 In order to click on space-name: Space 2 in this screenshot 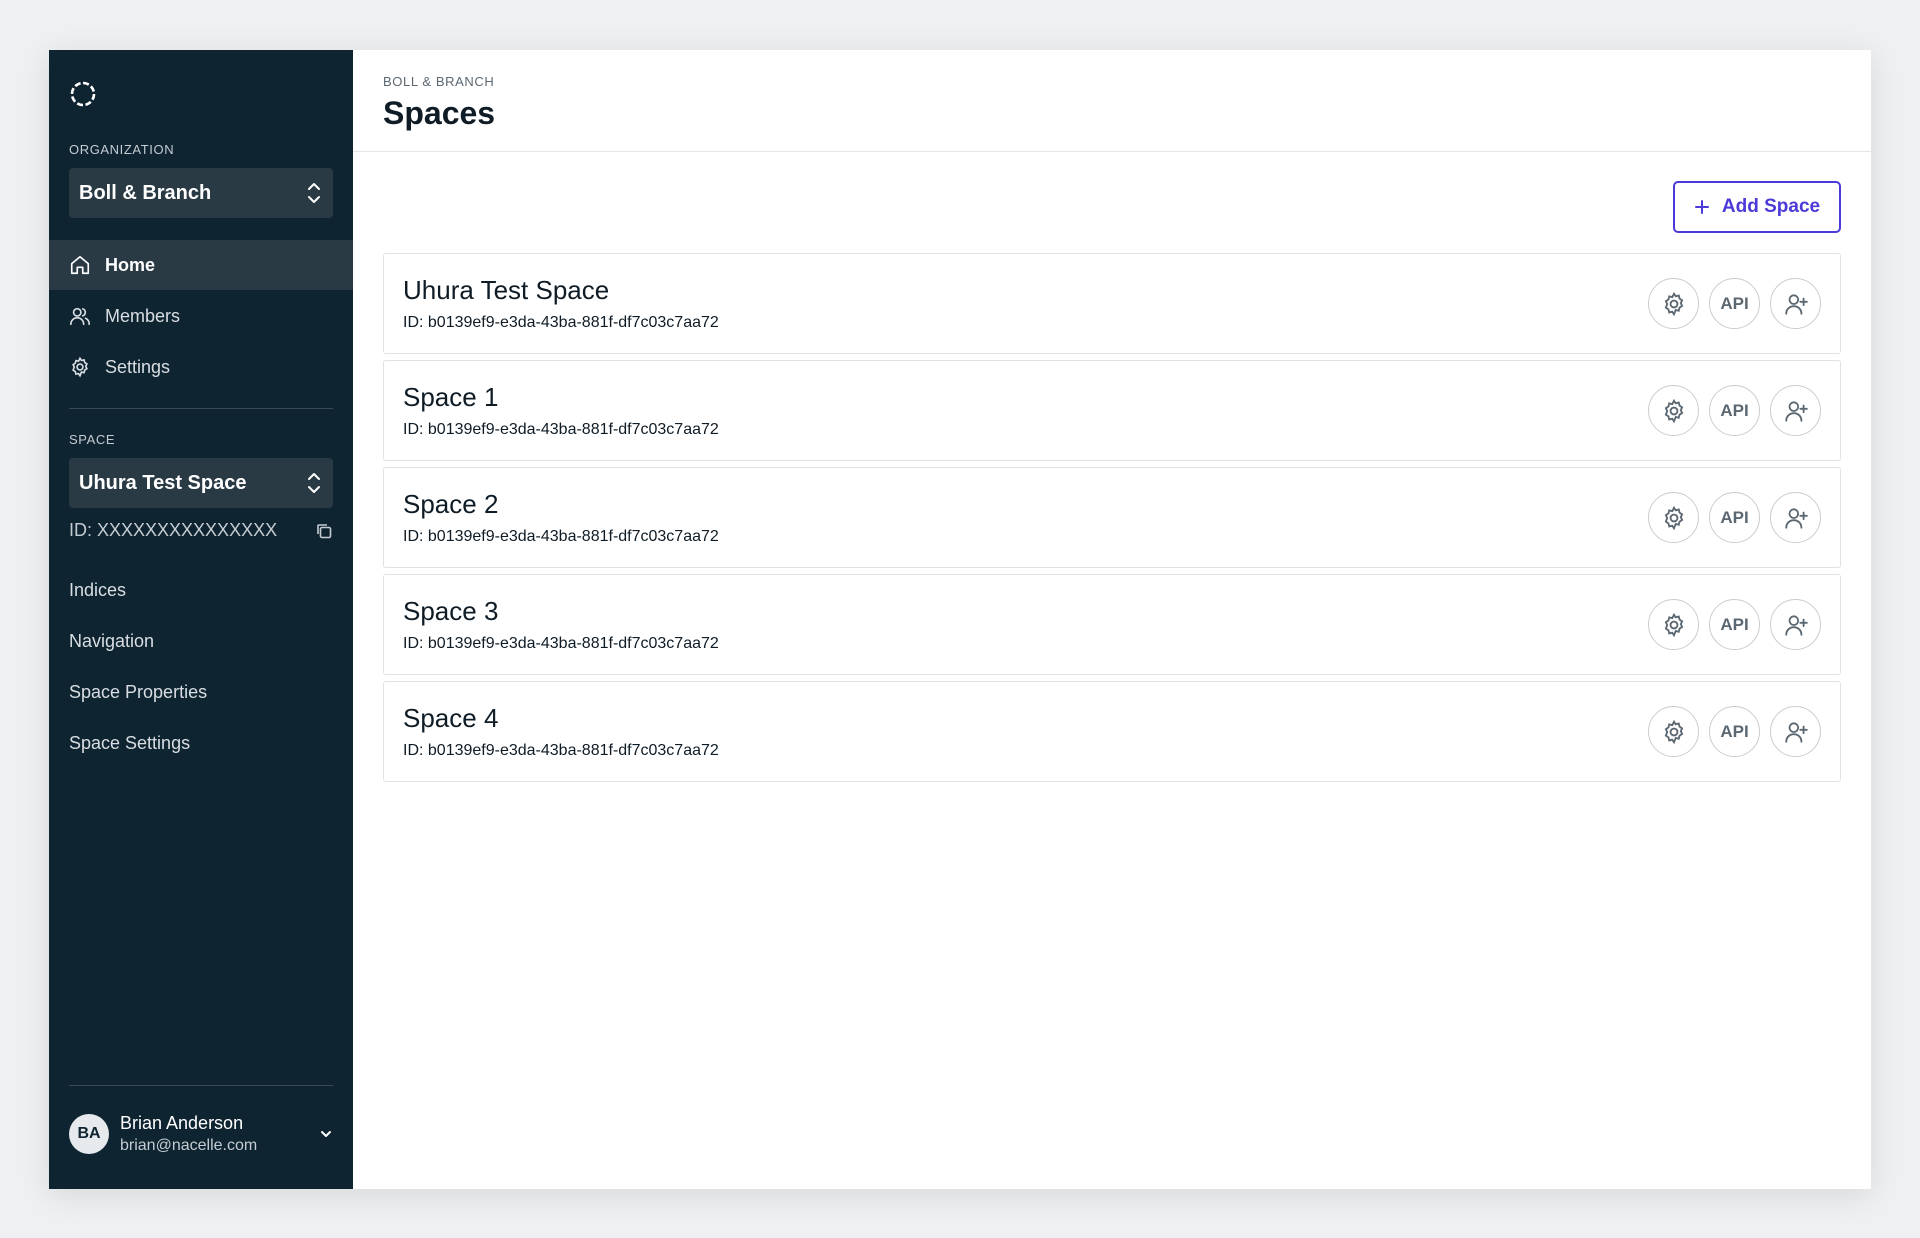, I will do `click(451, 504)`.